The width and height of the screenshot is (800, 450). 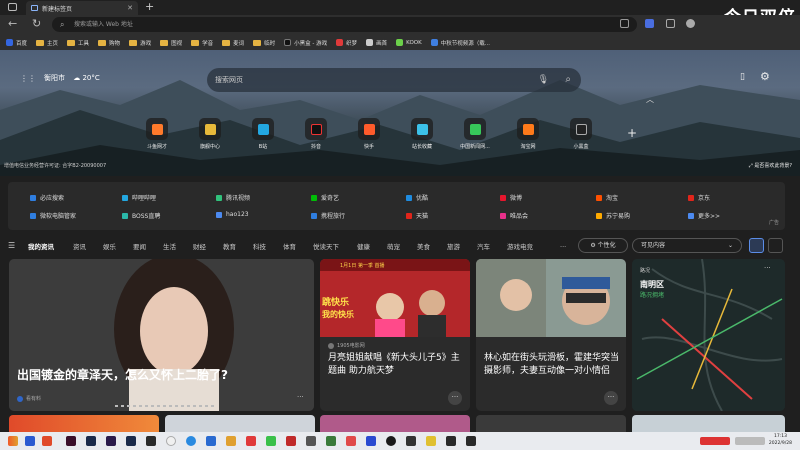 What do you see at coordinates (670, 23) in the screenshot?
I see `favorites-icon` at bounding box center [670, 23].